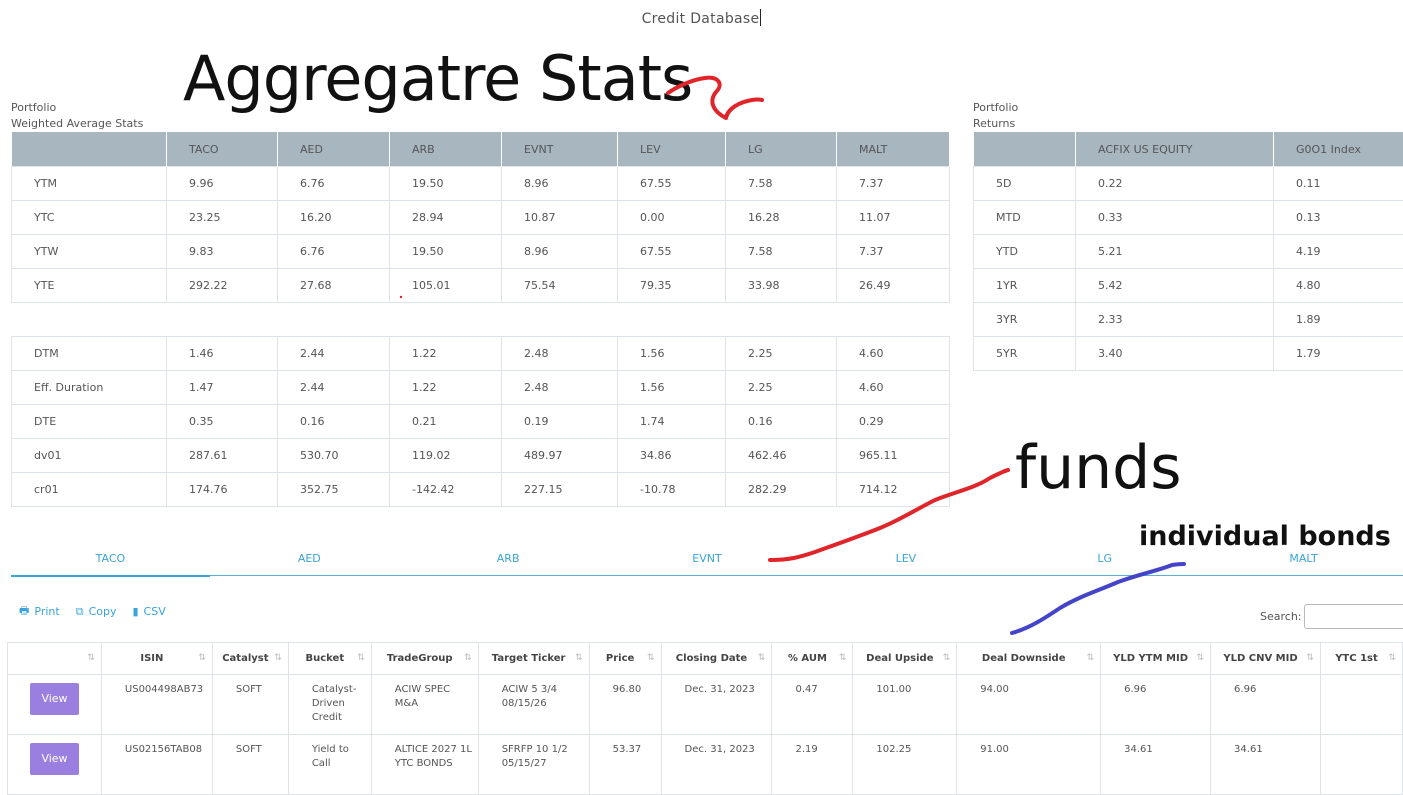 The height and width of the screenshot is (795, 1403). I want to click on copy-button: ⧉Copy, so click(96, 611).